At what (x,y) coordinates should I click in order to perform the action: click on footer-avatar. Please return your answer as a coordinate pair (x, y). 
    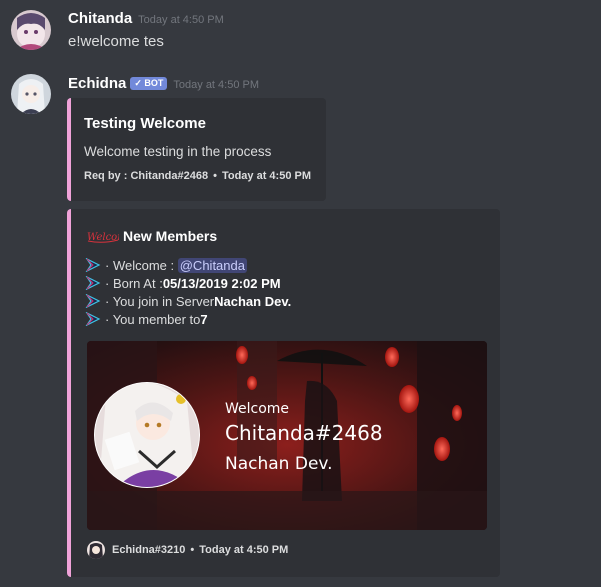
    Looking at the image, I should click on (96, 550).